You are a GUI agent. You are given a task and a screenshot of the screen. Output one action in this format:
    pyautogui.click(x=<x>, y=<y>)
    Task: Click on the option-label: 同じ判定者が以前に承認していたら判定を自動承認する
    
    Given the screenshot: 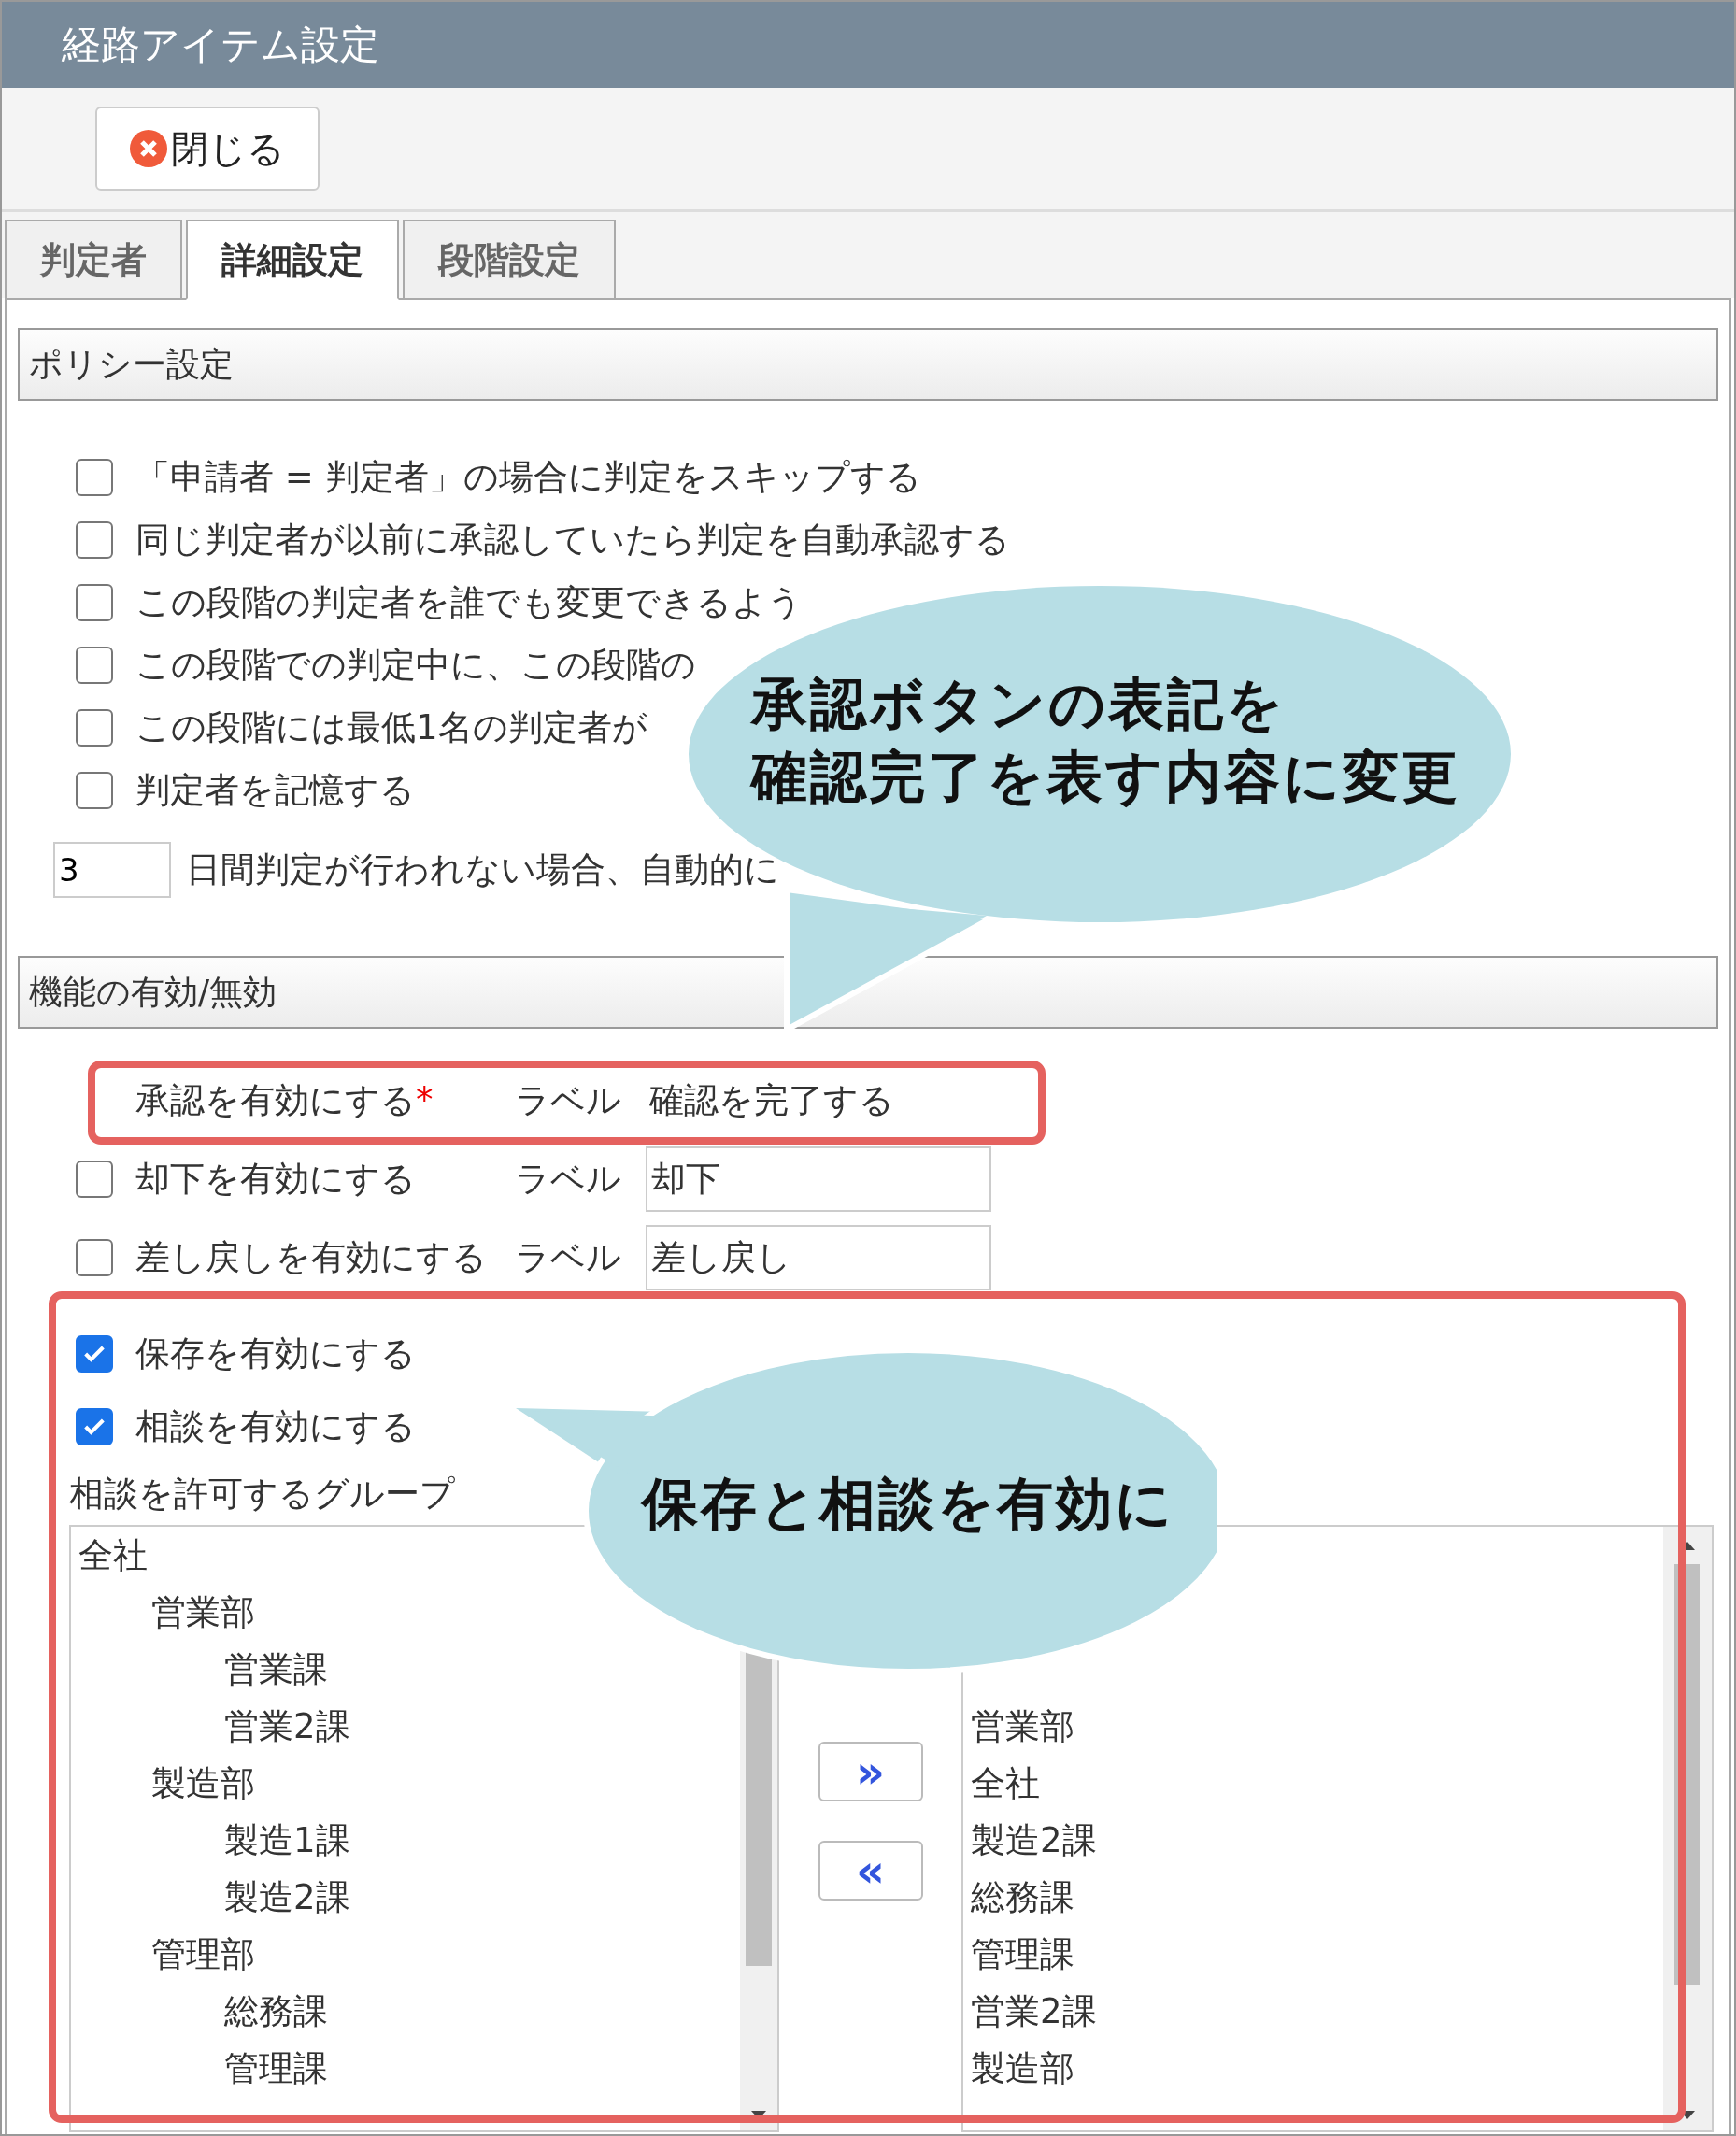 What is the action you would take?
    pyautogui.click(x=572, y=540)
    